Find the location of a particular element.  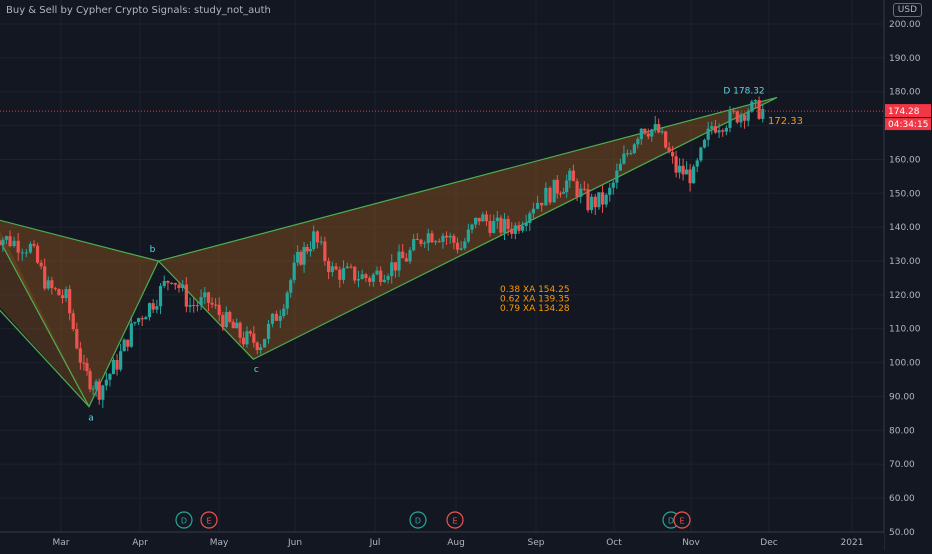

event-marker-label: E is located at coordinates (208, 521).